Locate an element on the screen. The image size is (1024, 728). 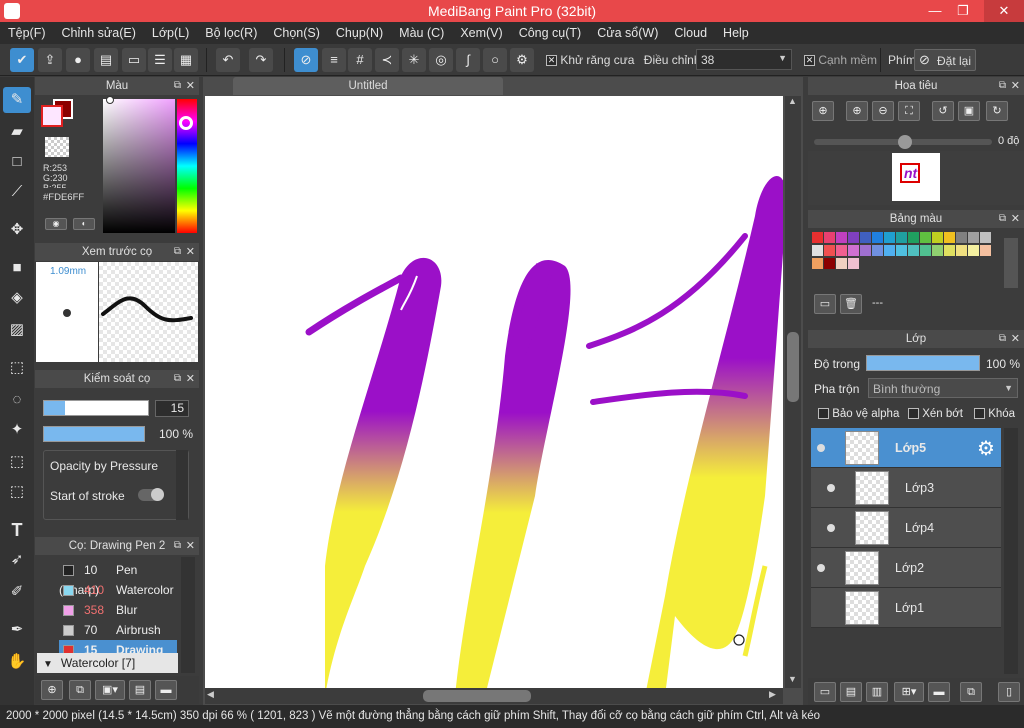
curve-snap-icon: ∫ is located at coordinates (468, 60).